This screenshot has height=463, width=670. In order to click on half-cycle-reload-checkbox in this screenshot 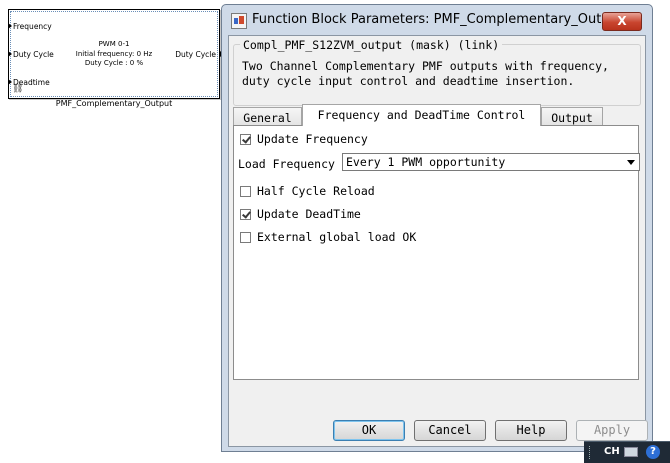, I will do `click(245, 191)`.